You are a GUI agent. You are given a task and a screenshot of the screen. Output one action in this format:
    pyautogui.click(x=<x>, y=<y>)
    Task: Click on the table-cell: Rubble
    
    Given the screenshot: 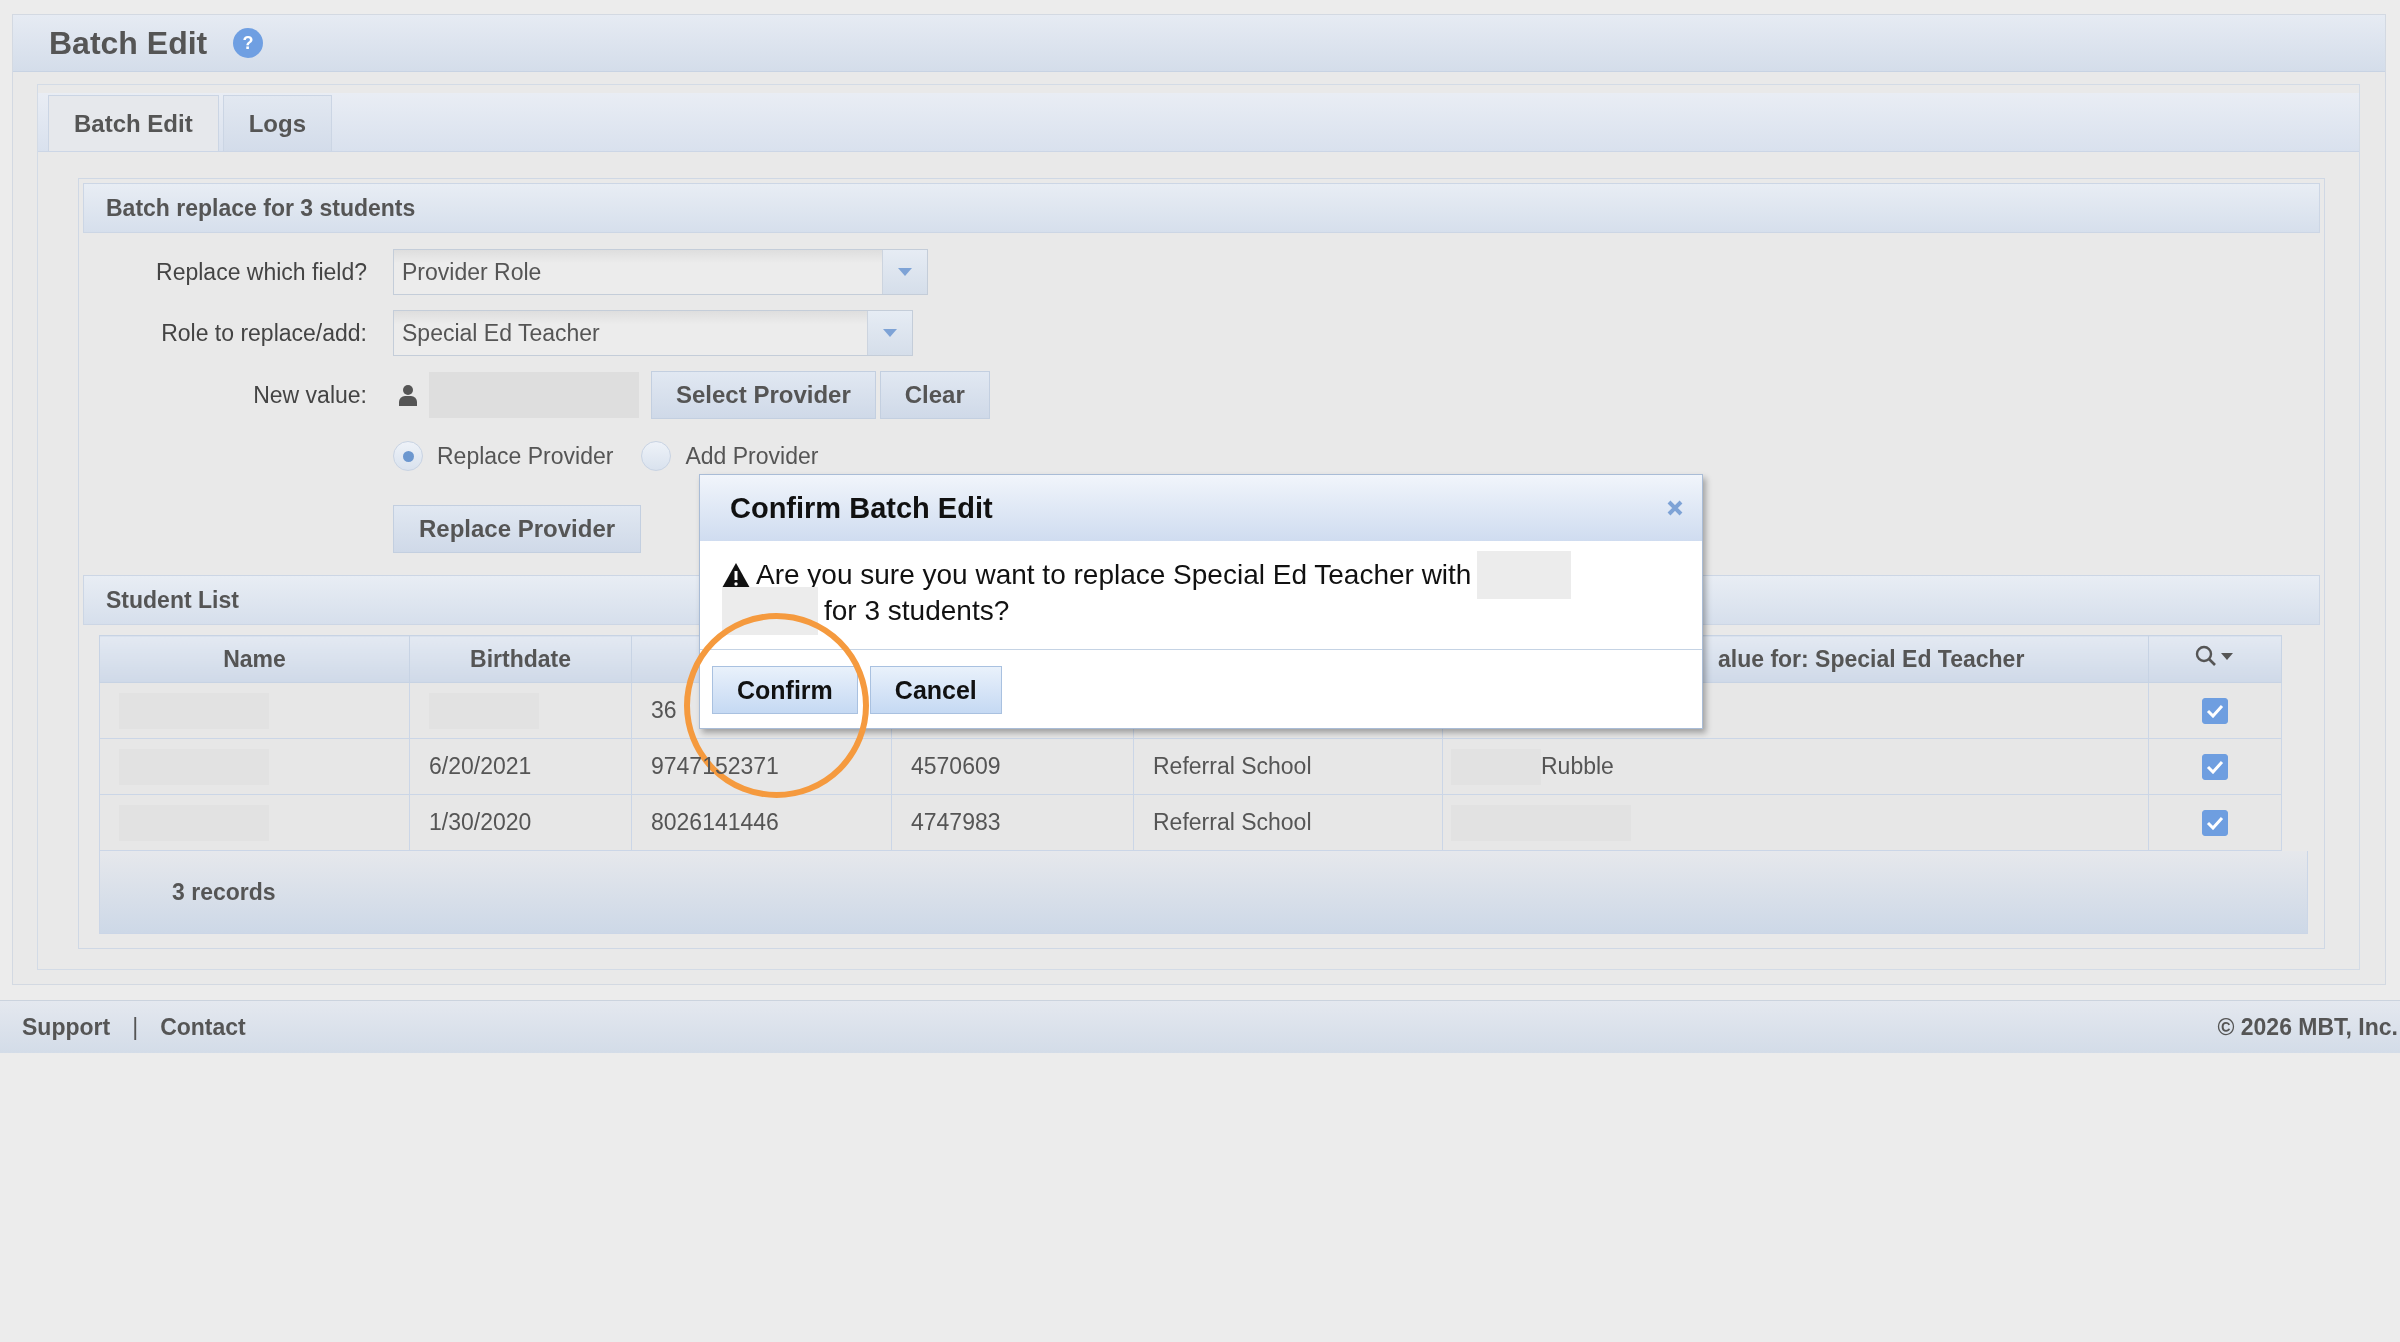 What is the action you would take?
    pyautogui.click(x=1577, y=766)
    